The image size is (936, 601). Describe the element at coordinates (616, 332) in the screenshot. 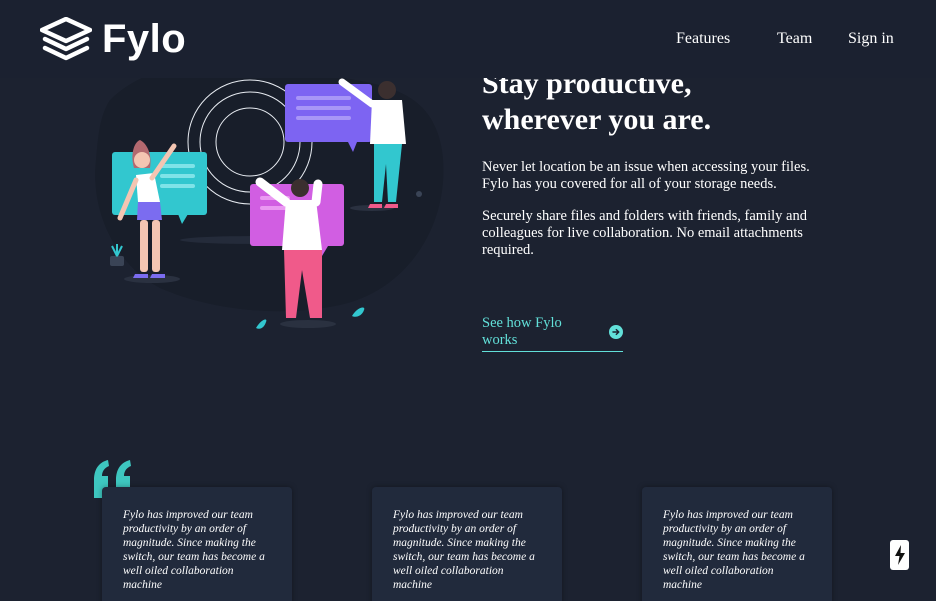

I see `arrow-right-circle-icon` at that location.